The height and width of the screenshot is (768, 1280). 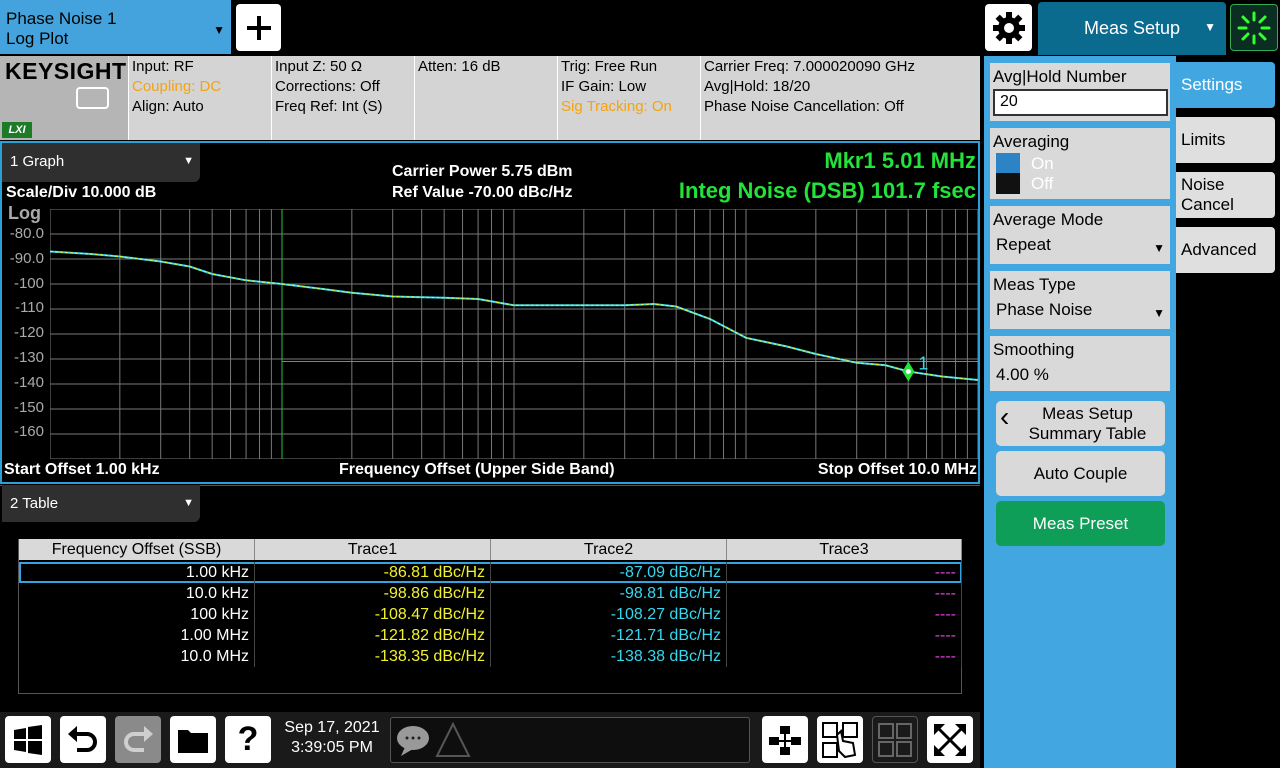 I want to click on keysight-logo: KEYSIGHT LXI, so click(x=64, y=98).